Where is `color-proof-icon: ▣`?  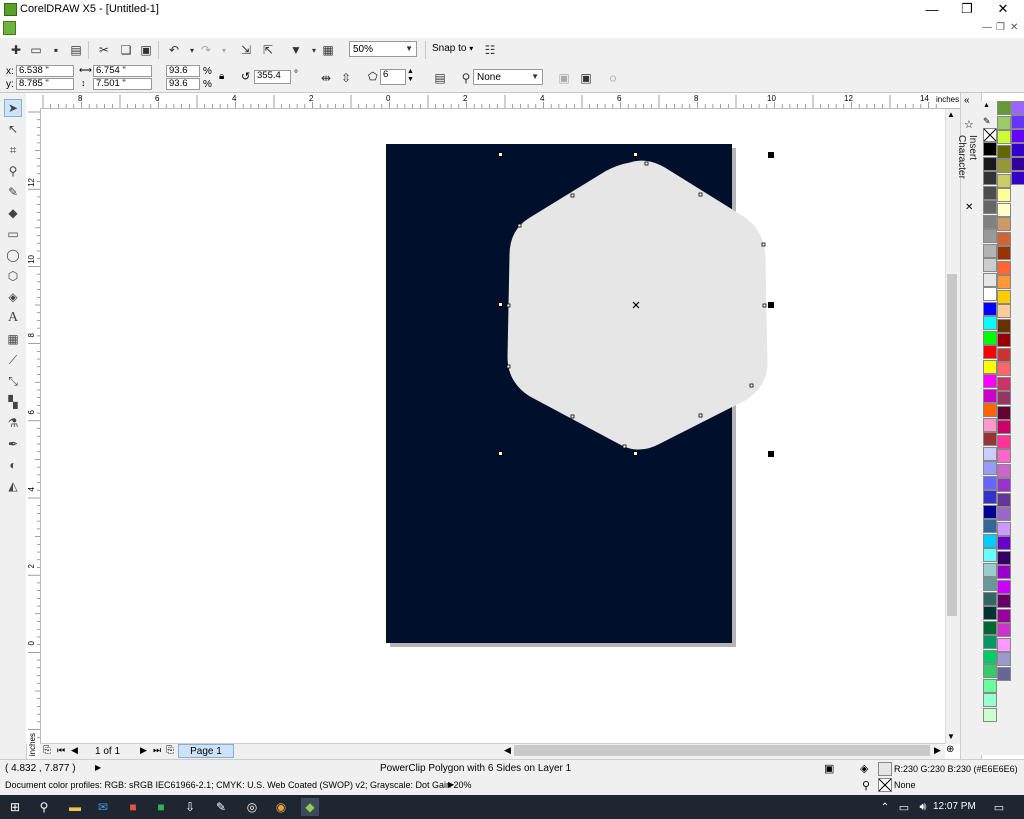 color-proof-icon: ▣ is located at coordinates (829, 768).